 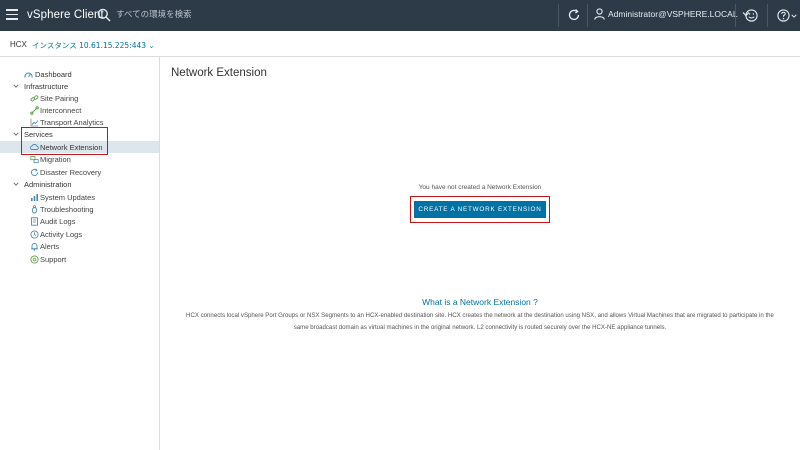 I want to click on sidebar-item-label: Transport Analytics, so click(x=72, y=122).